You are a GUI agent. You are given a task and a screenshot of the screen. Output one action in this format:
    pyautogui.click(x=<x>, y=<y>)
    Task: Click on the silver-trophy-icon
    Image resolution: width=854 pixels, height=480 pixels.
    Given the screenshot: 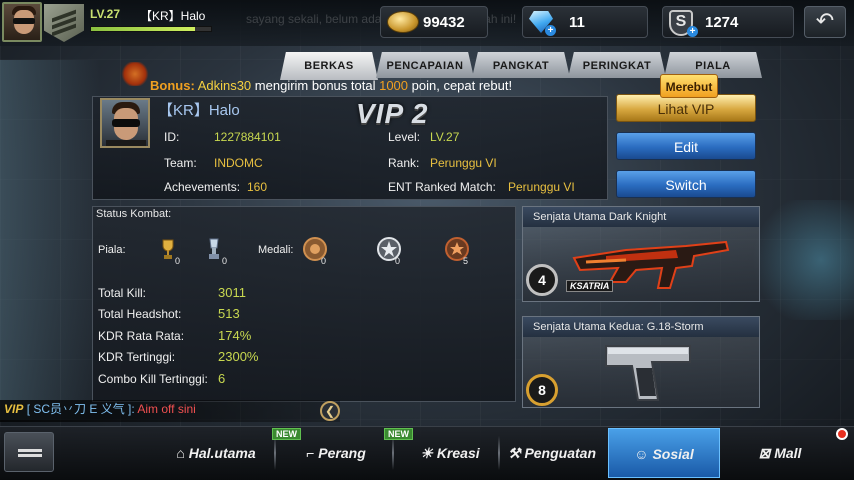 What is the action you would take?
    pyautogui.click(x=214, y=249)
    